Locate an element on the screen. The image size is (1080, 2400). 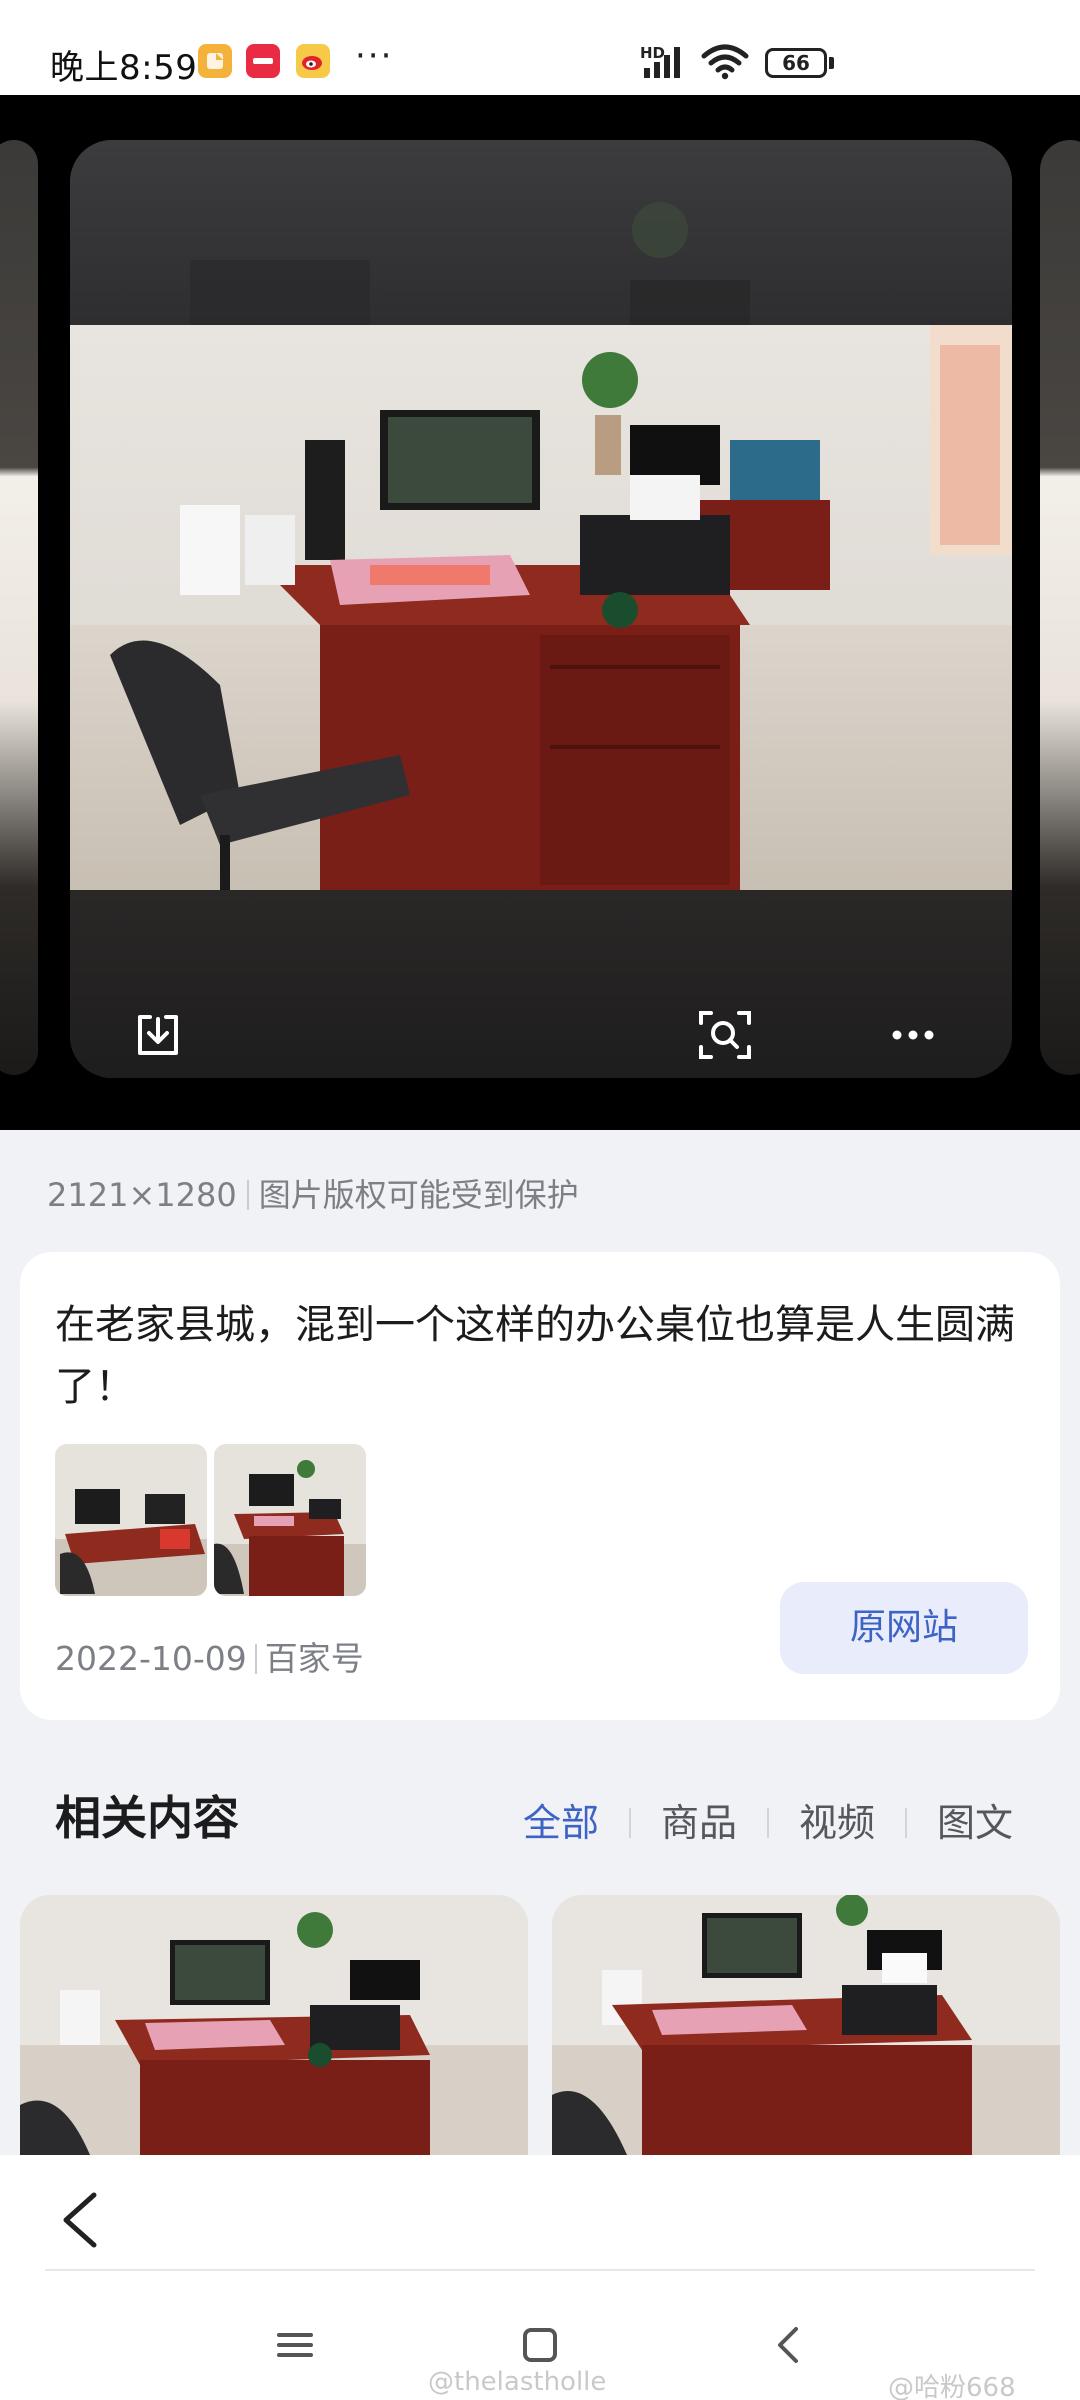
related-filters: 全部 商品 视频 图文 is located at coordinates (768, 1819).